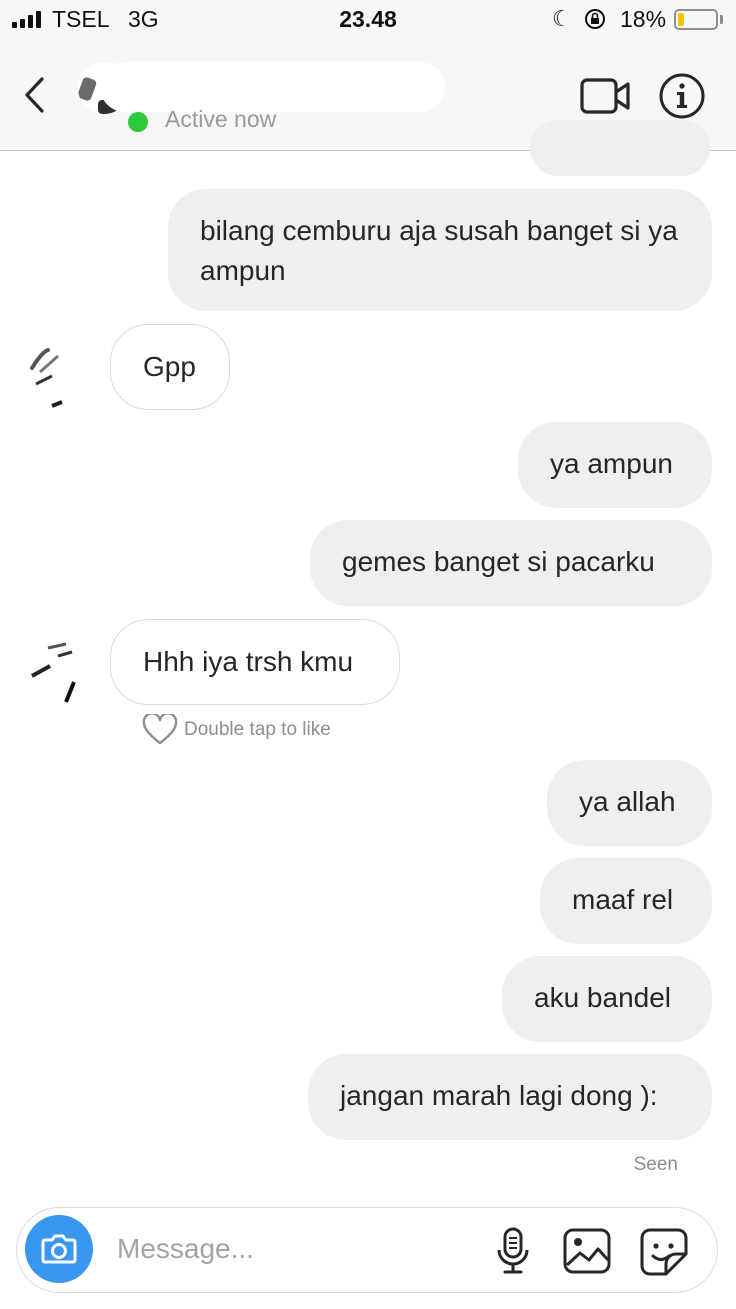 The image size is (736, 1309). What do you see at coordinates (562, 18) in the screenshot?
I see `moon-icon: ☾` at bounding box center [562, 18].